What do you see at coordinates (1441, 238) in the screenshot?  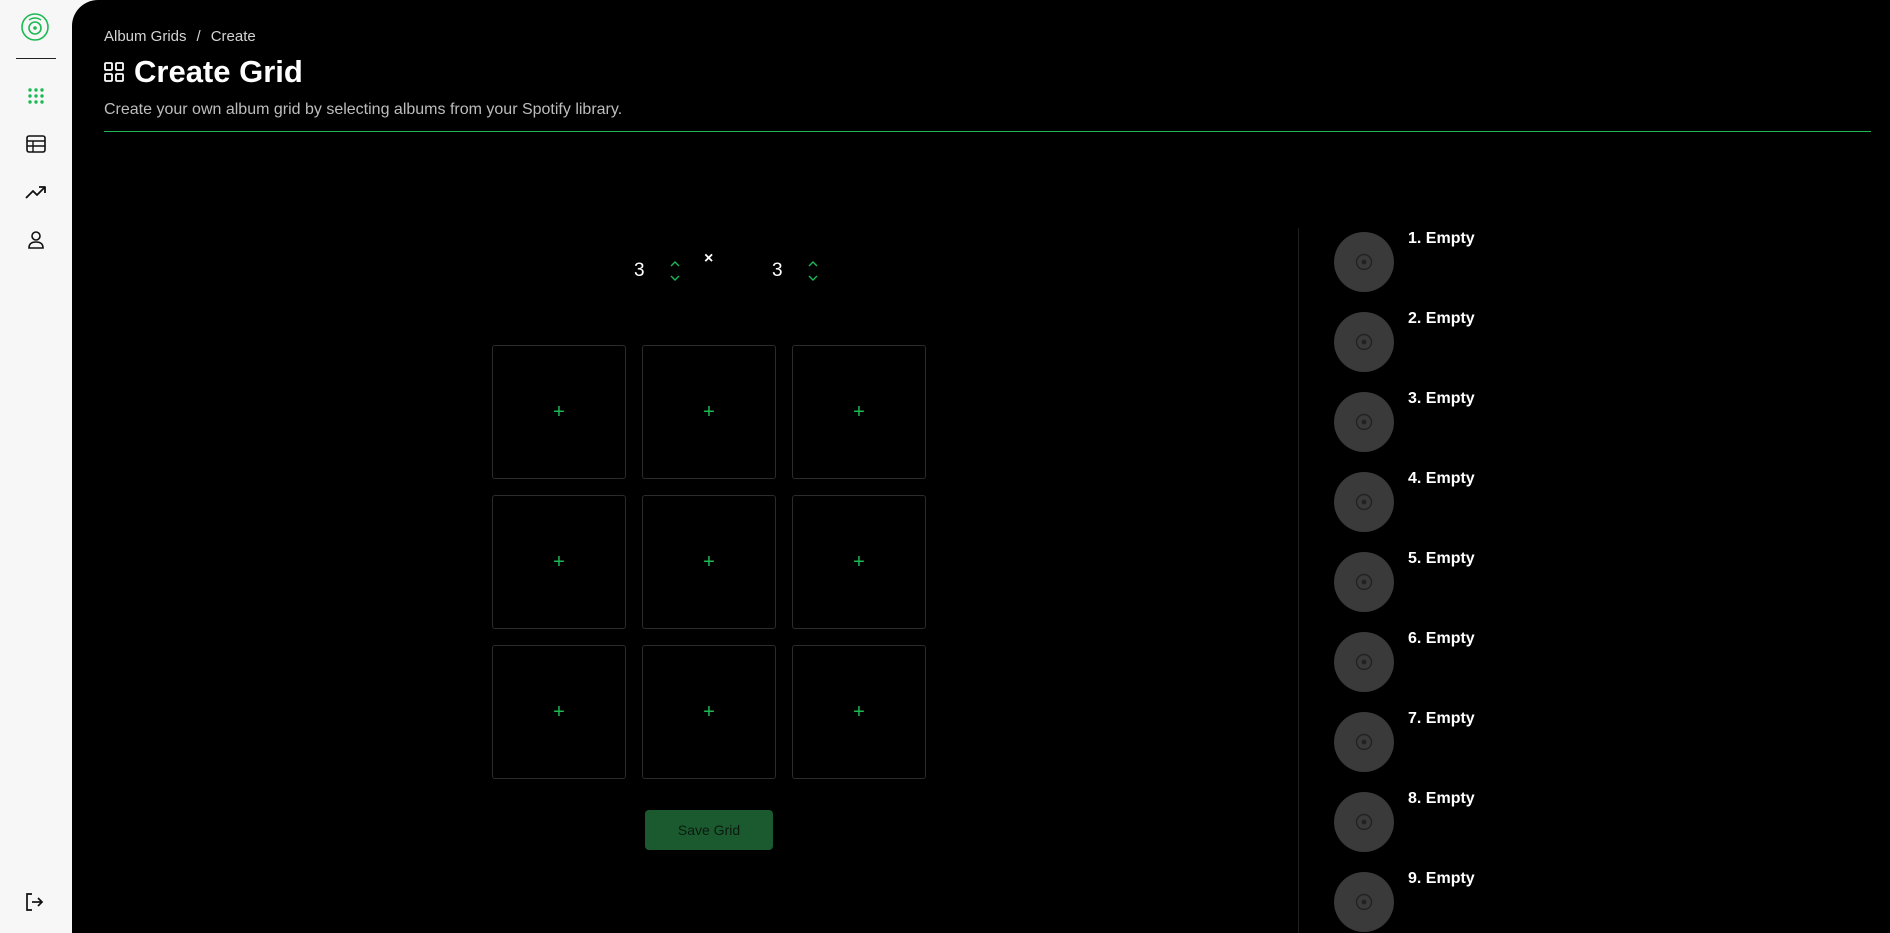 I see `list-item-label: 1. Empty` at bounding box center [1441, 238].